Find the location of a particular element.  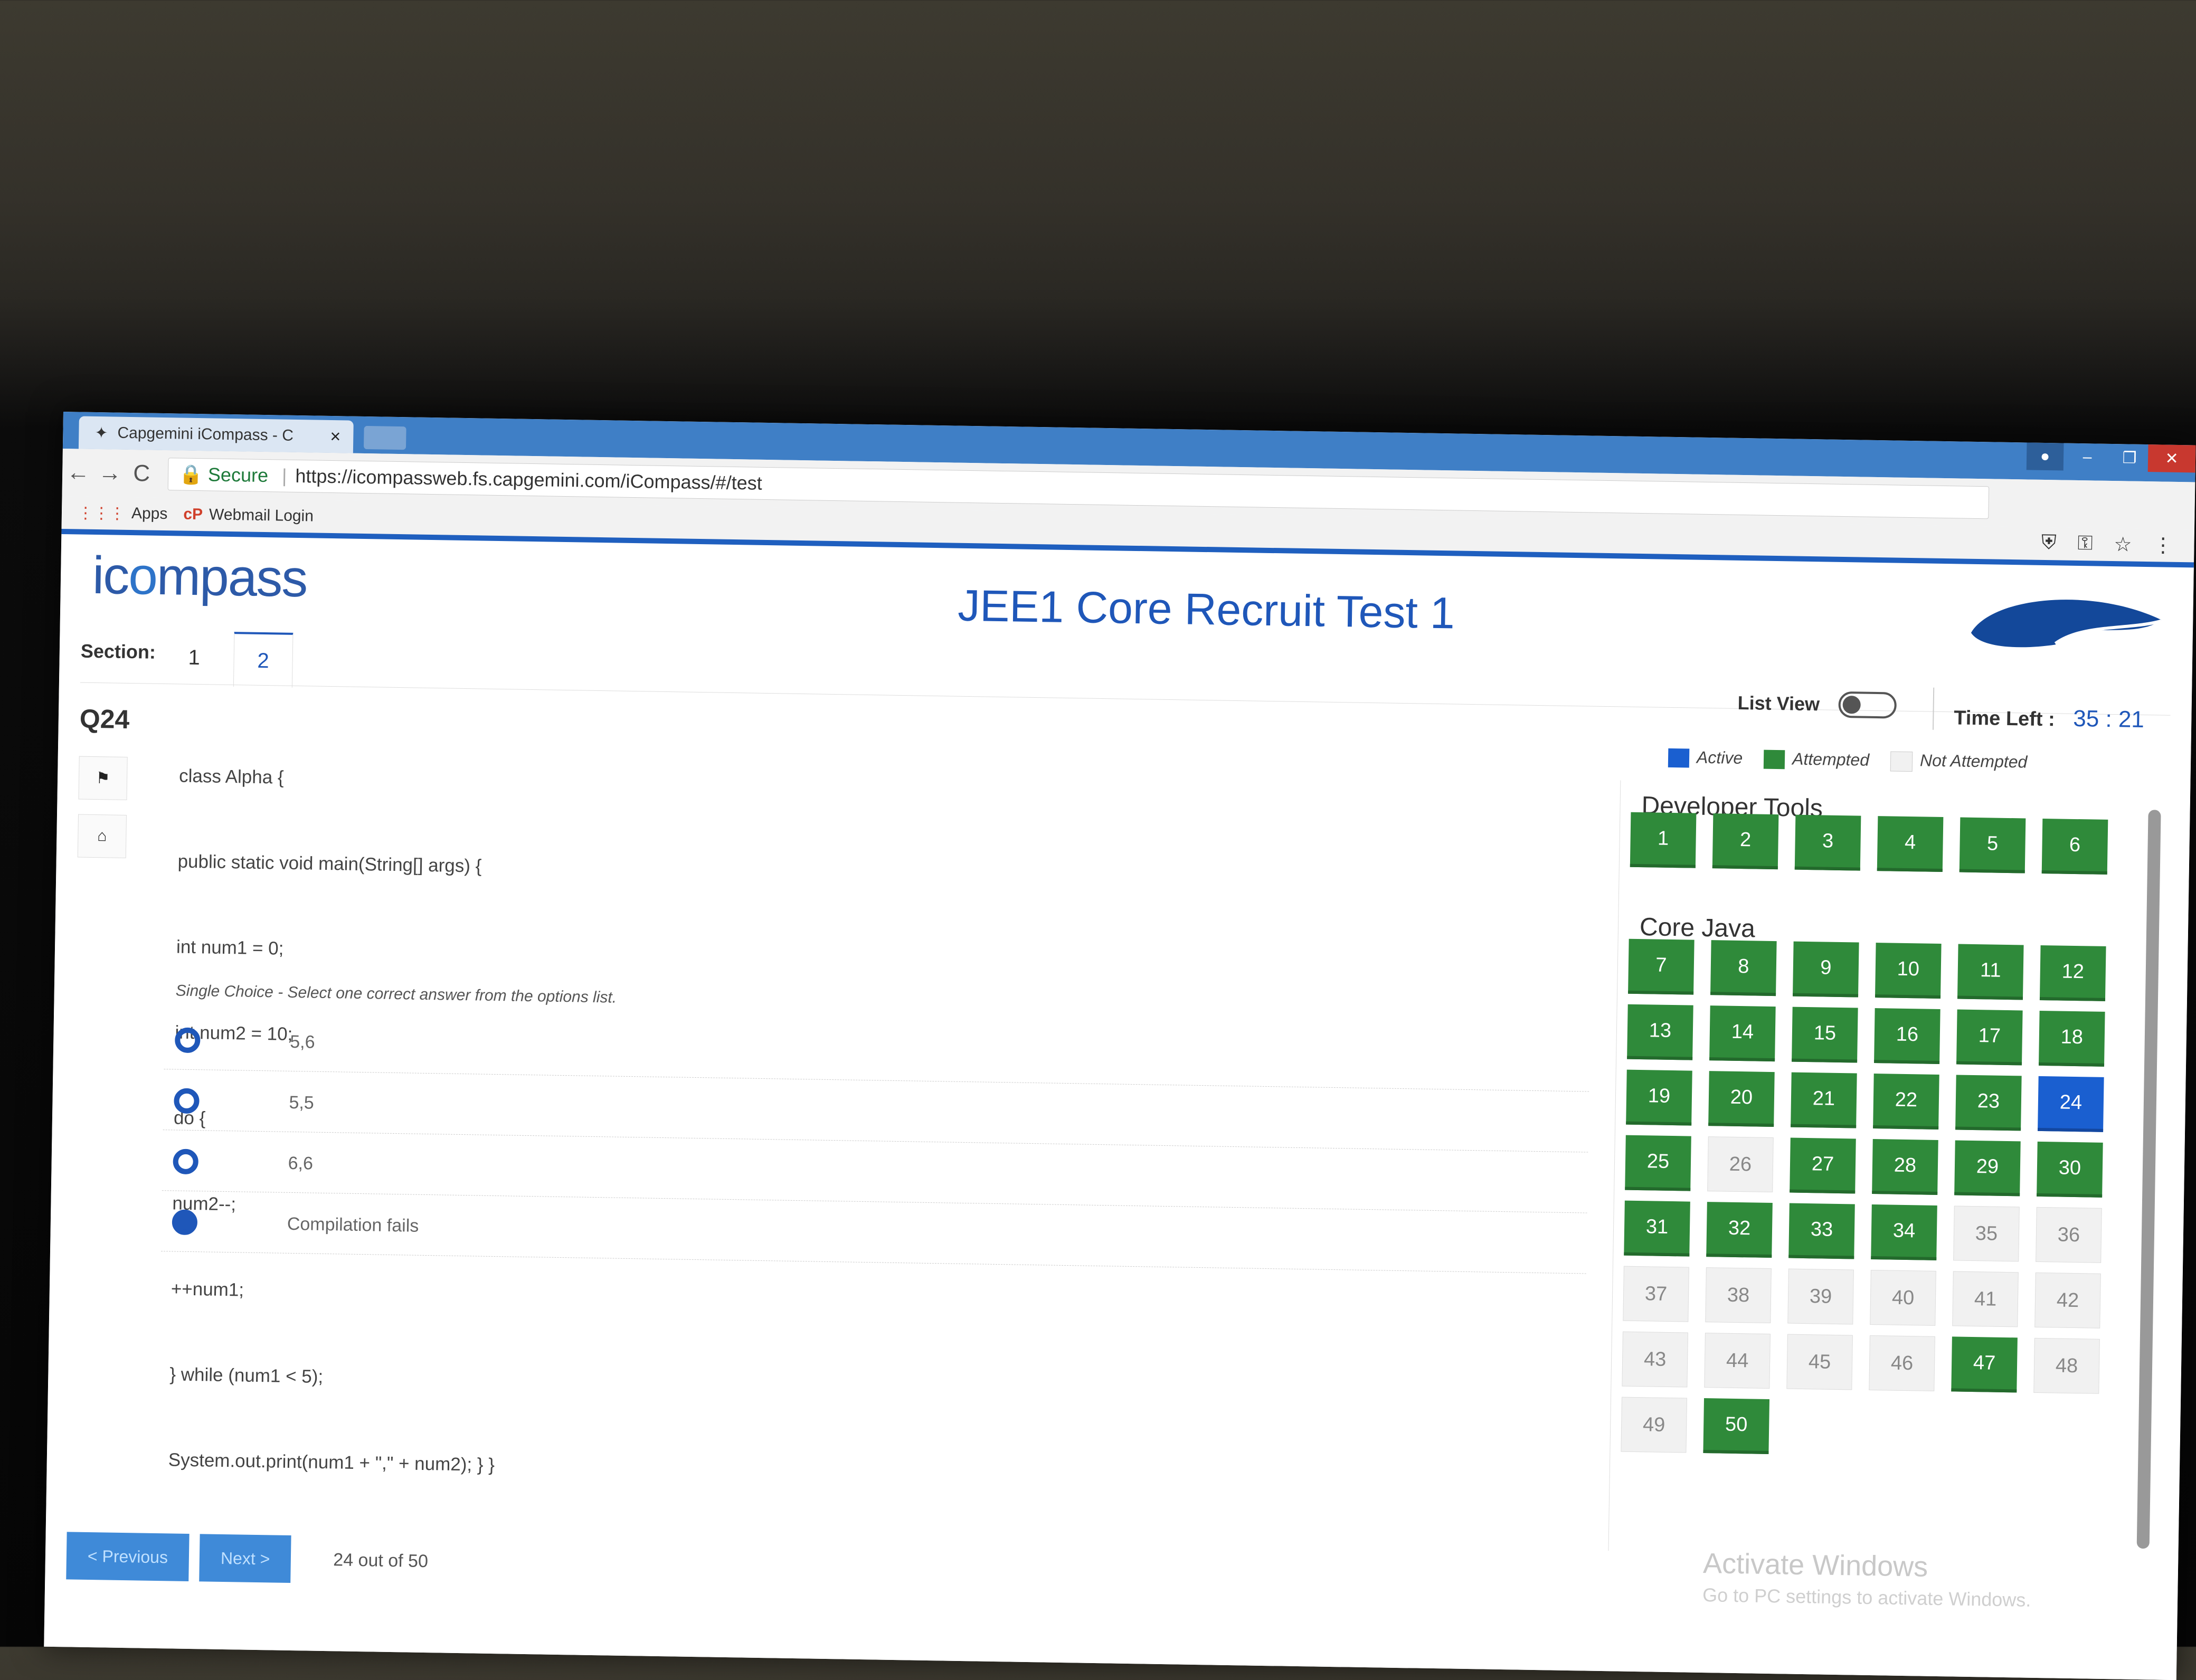

question-box-29: 29 is located at coordinates (1988, 1168).